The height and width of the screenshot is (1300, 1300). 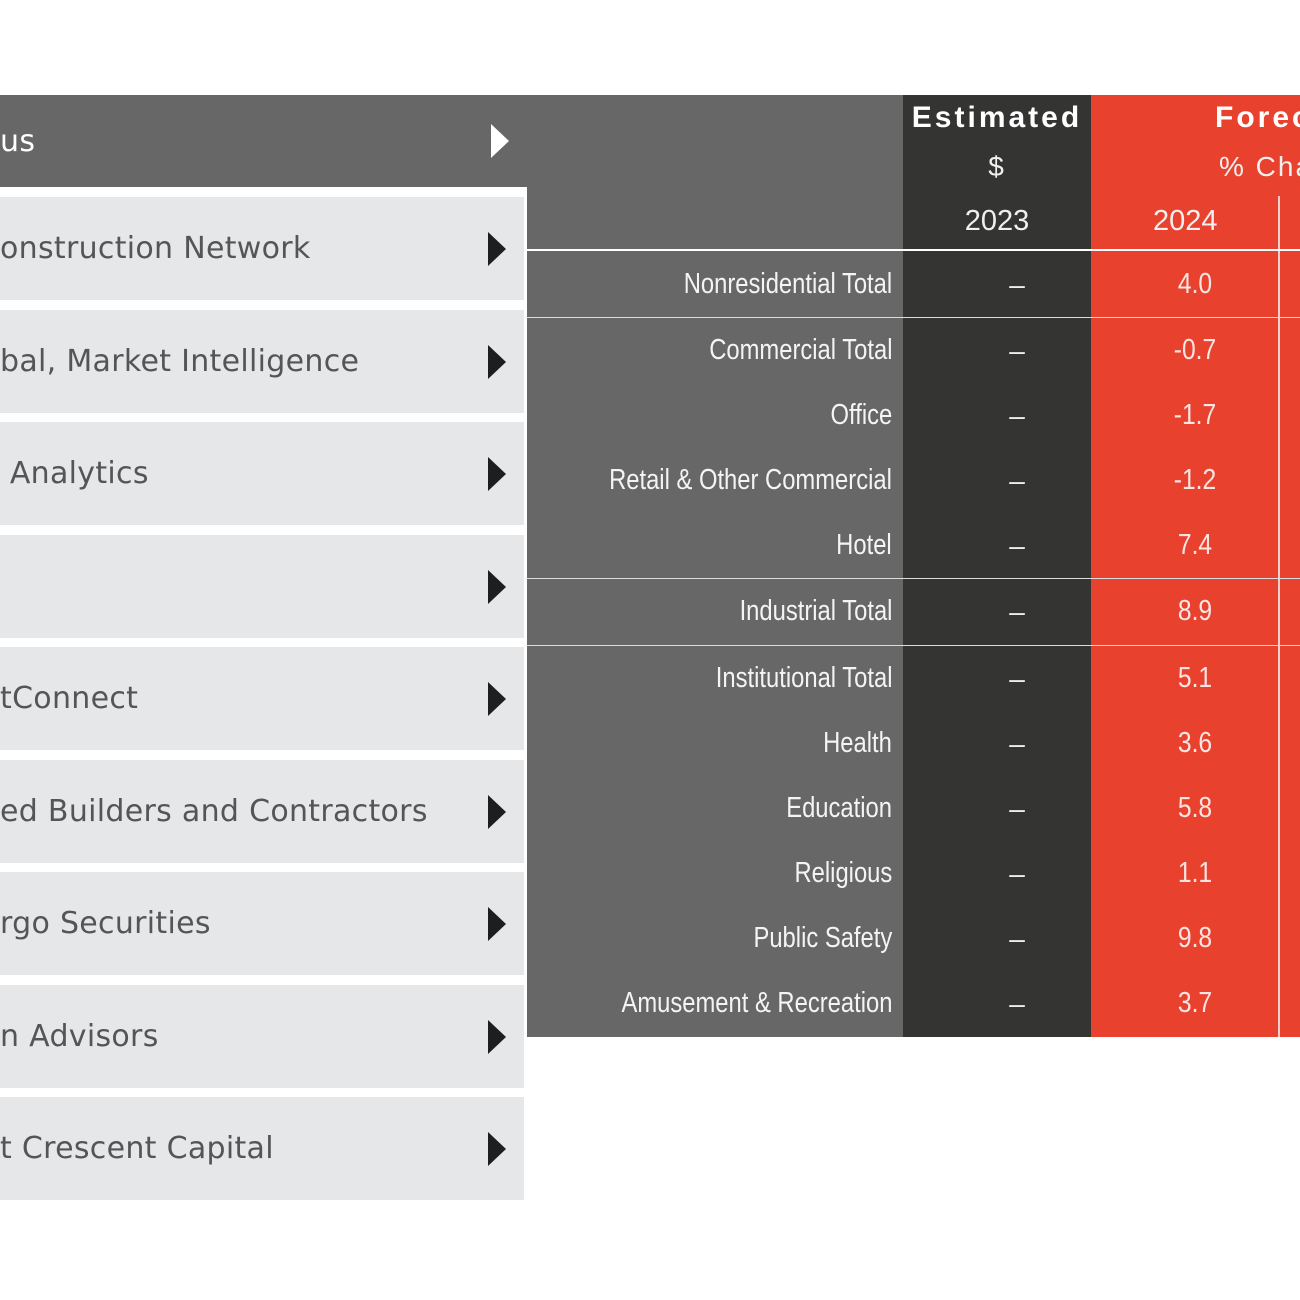 I want to click on forecast-header-year: 2024, so click(x=1185, y=221).